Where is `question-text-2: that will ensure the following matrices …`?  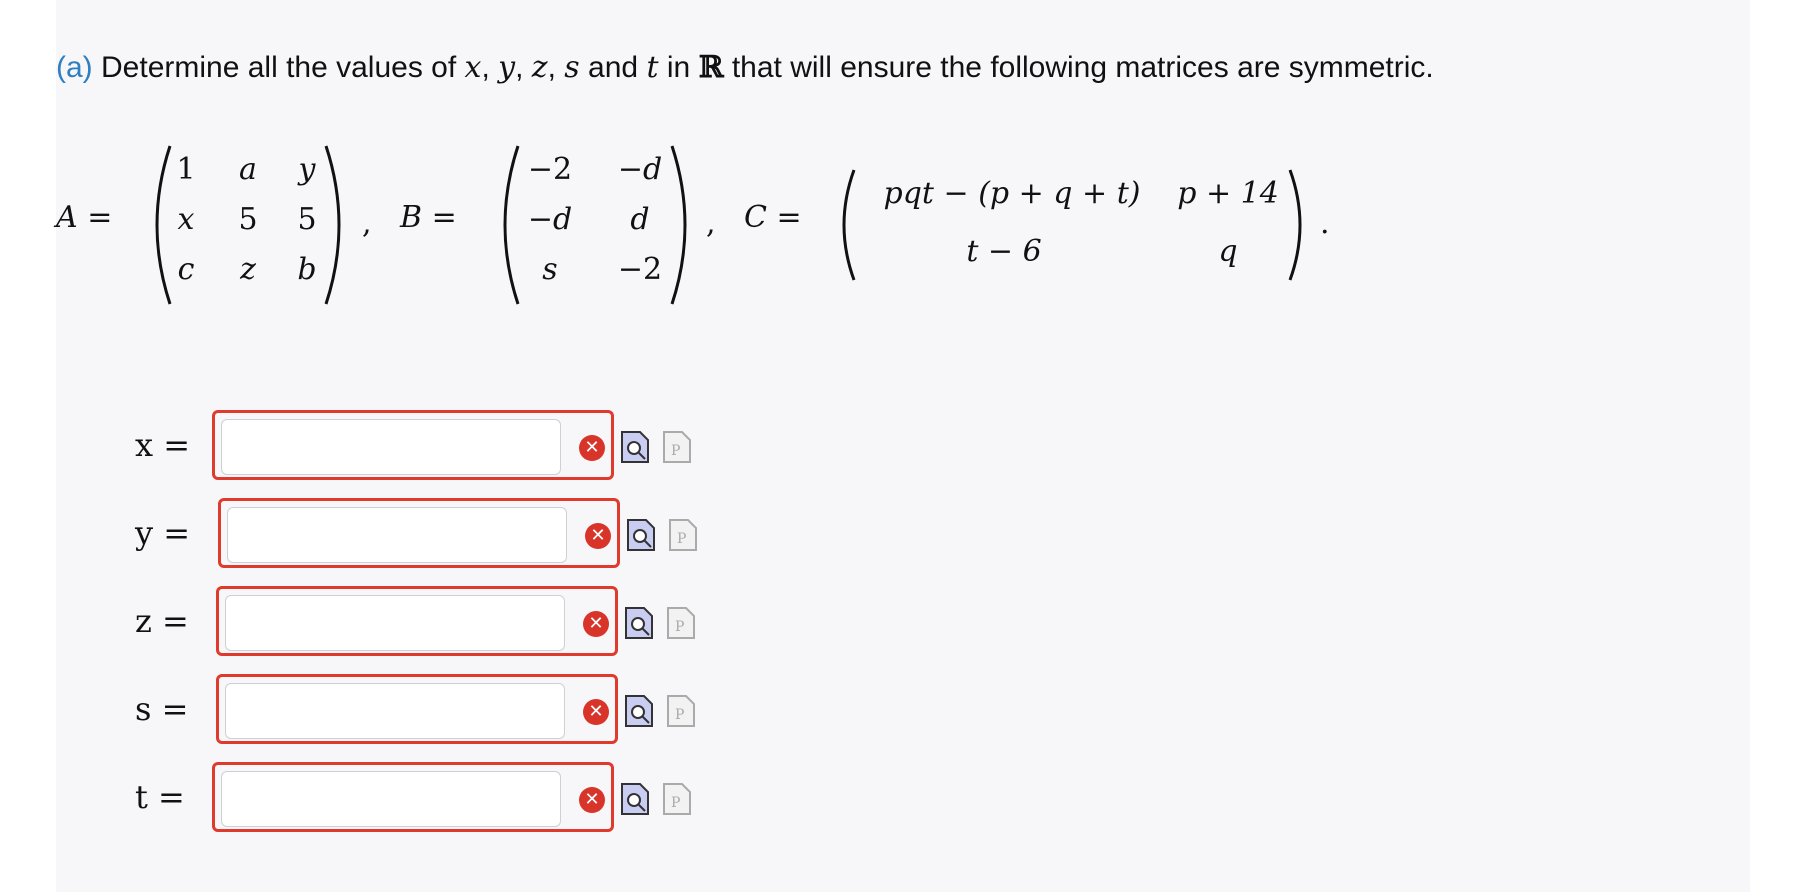
question-text-2: that will ensure the following matrices … is located at coordinates (1082, 67).